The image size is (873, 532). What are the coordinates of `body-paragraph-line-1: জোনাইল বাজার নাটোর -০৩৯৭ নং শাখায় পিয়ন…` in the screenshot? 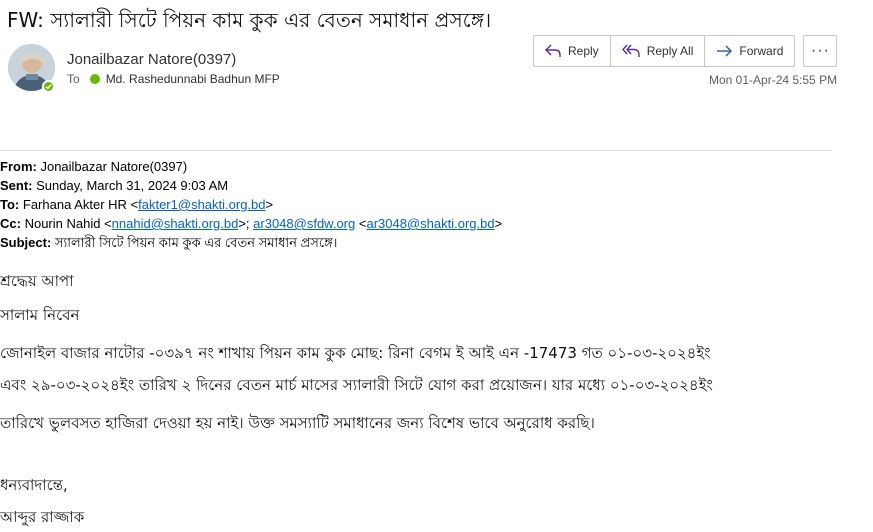 It's located at (355, 353).